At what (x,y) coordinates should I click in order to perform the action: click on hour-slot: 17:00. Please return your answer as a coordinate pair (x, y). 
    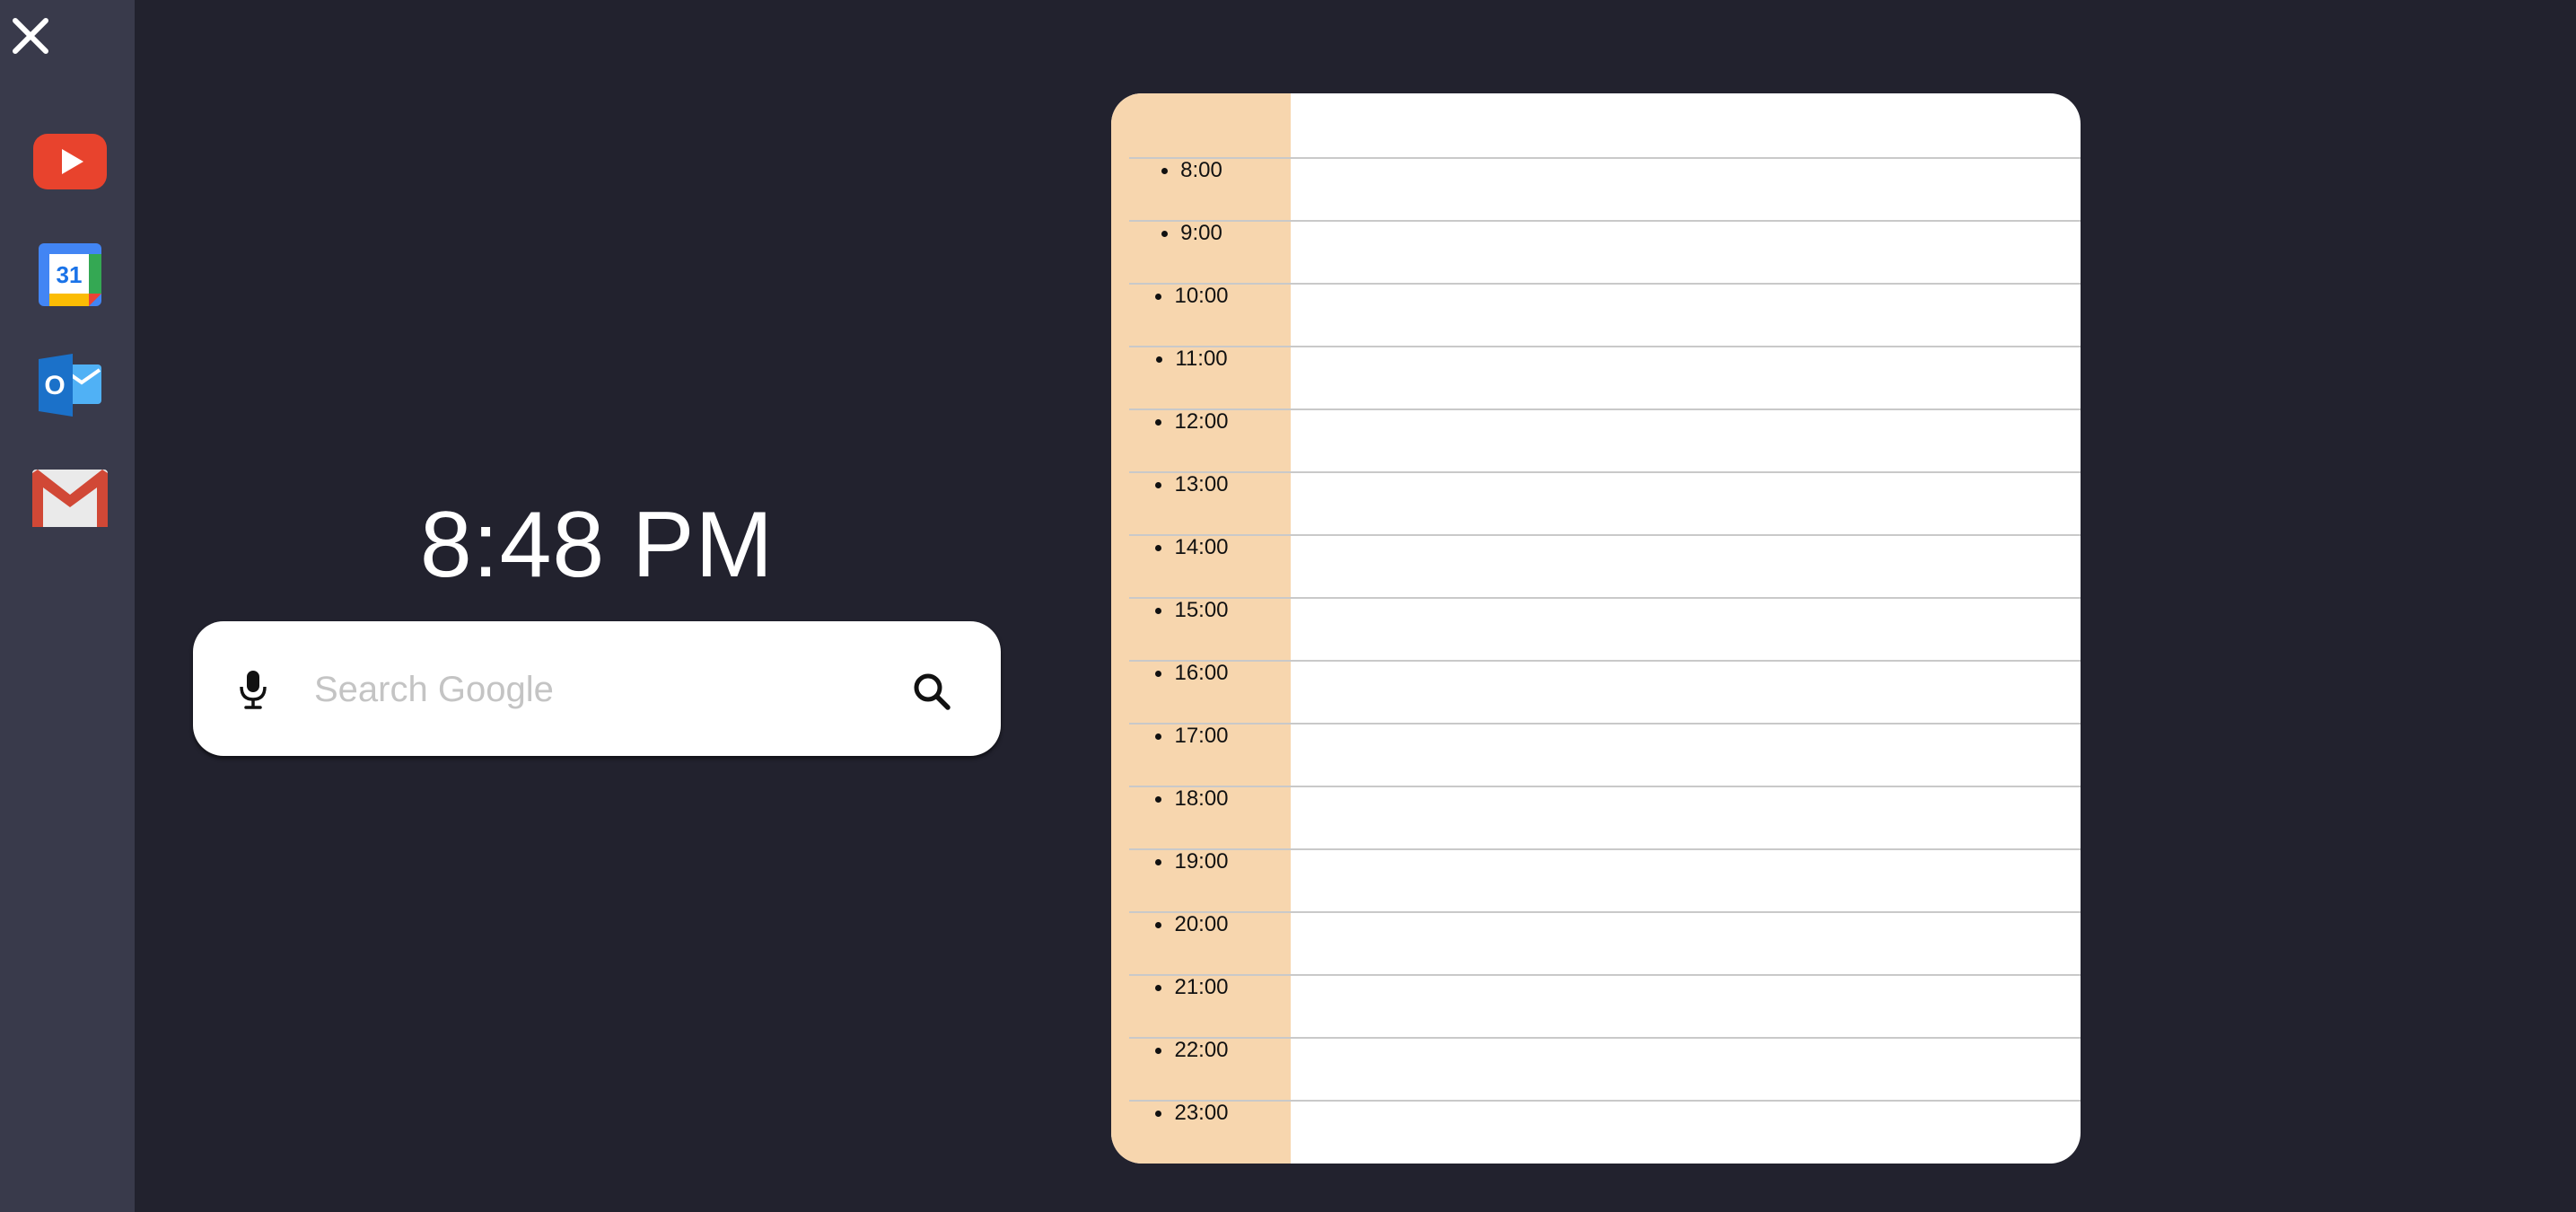
    Looking at the image, I should click on (1605, 754).